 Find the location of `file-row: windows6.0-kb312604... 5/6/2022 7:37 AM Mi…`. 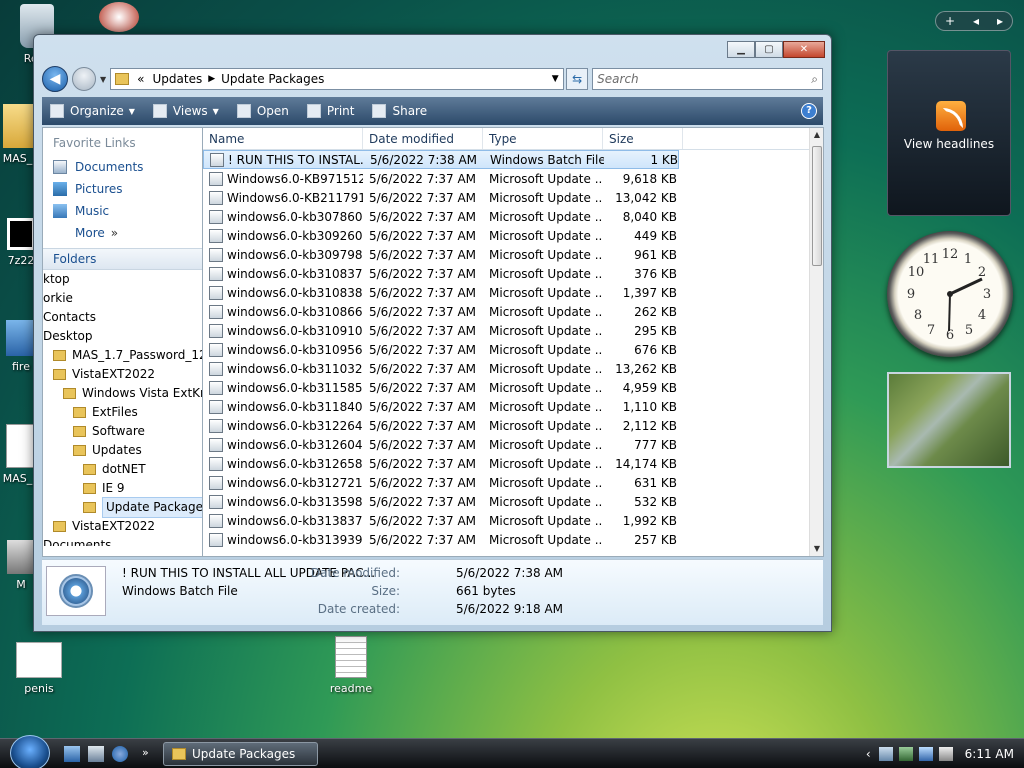

file-row: windows6.0-kb312604... 5/6/2022 7:37 AM Mi… is located at coordinates (513, 444).